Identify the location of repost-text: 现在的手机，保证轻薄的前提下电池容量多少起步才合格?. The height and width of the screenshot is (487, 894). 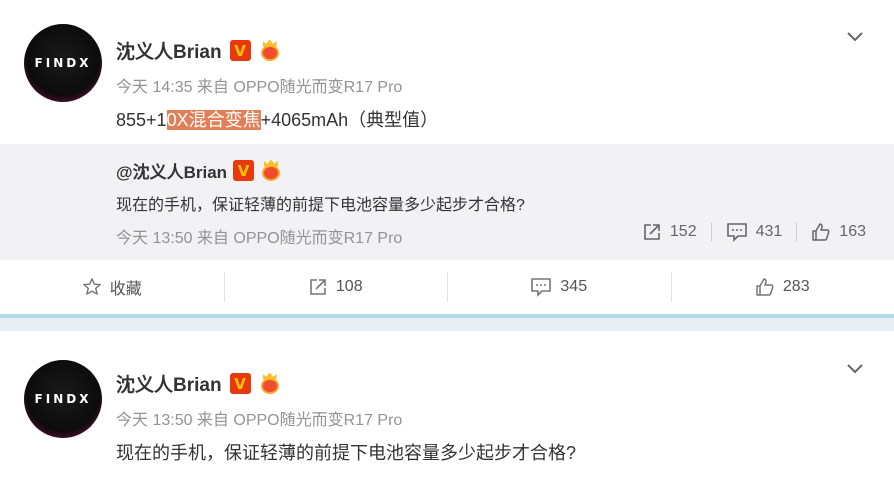
(320, 205).